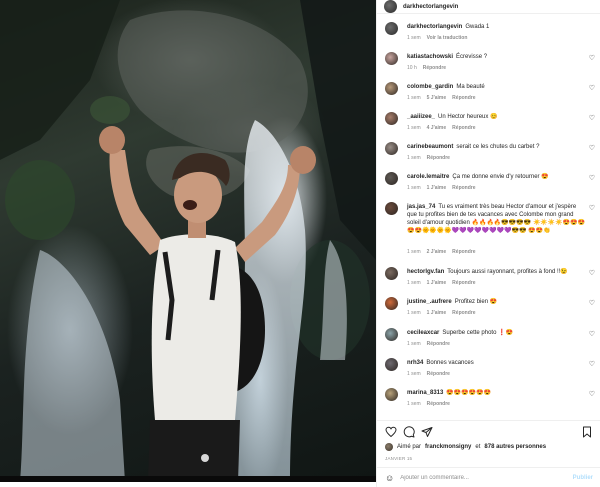 This screenshot has height=487, width=600. What do you see at coordinates (430, 7) in the screenshot?
I see `author-handle: darkhectorlangevin` at bounding box center [430, 7].